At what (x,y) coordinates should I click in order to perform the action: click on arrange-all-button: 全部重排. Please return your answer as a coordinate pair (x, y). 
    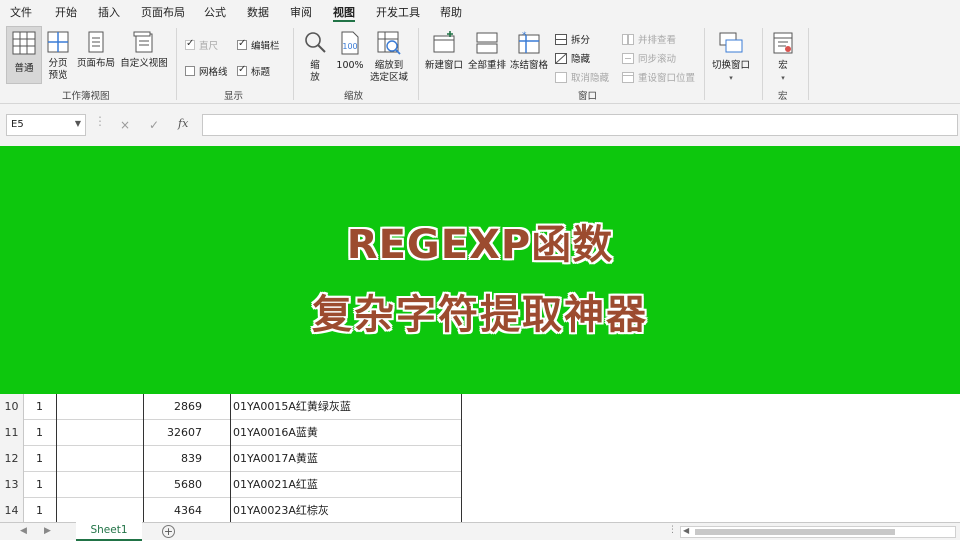
    Looking at the image, I should click on (487, 49).